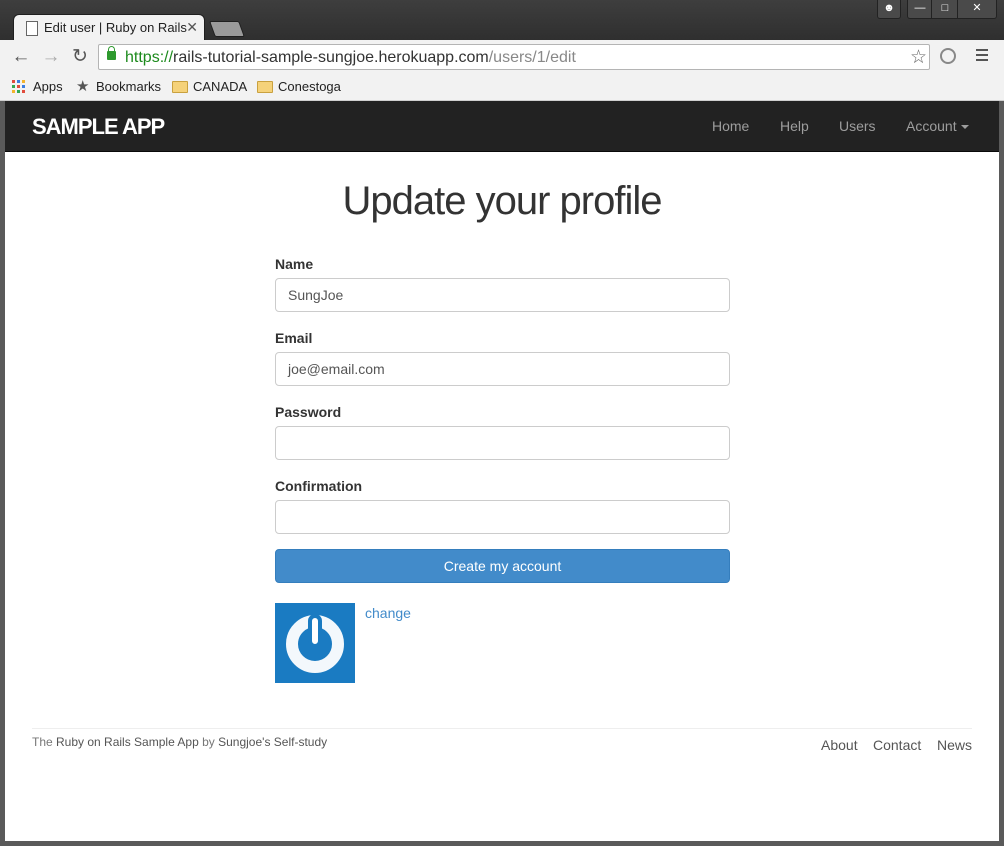 Image resolution: width=1004 pixels, height=846 pixels. What do you see at coordinates (794, 126) in the screenshot?
I see `nav-help: Help` at bounding box center [794, 126].